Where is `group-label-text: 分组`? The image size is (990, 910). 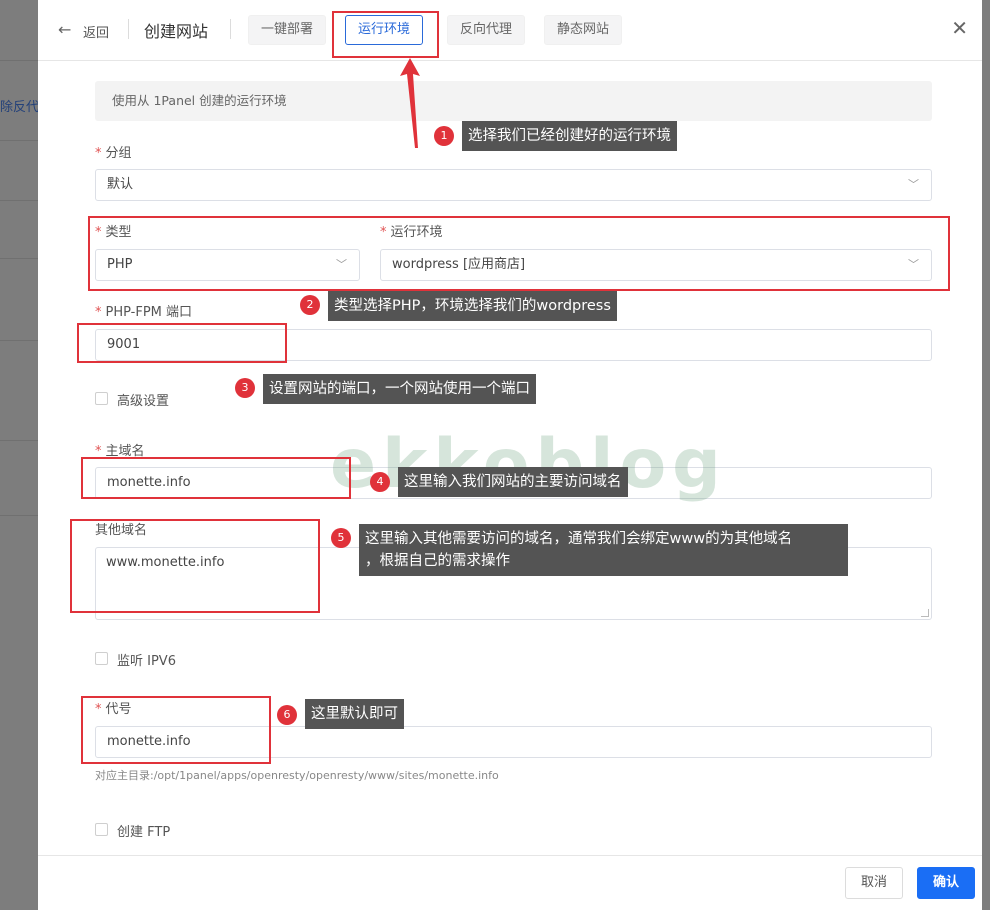 group-label-text: 分组 is located at coordinates (118, 153).